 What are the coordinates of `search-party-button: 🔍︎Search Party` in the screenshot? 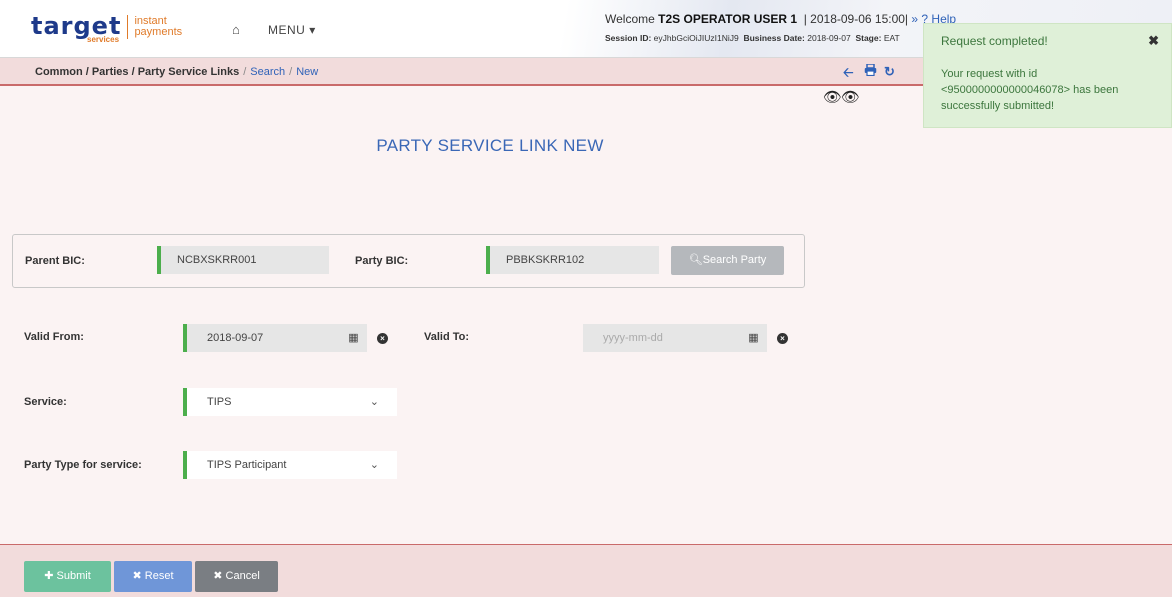 It's located at (727, 260).